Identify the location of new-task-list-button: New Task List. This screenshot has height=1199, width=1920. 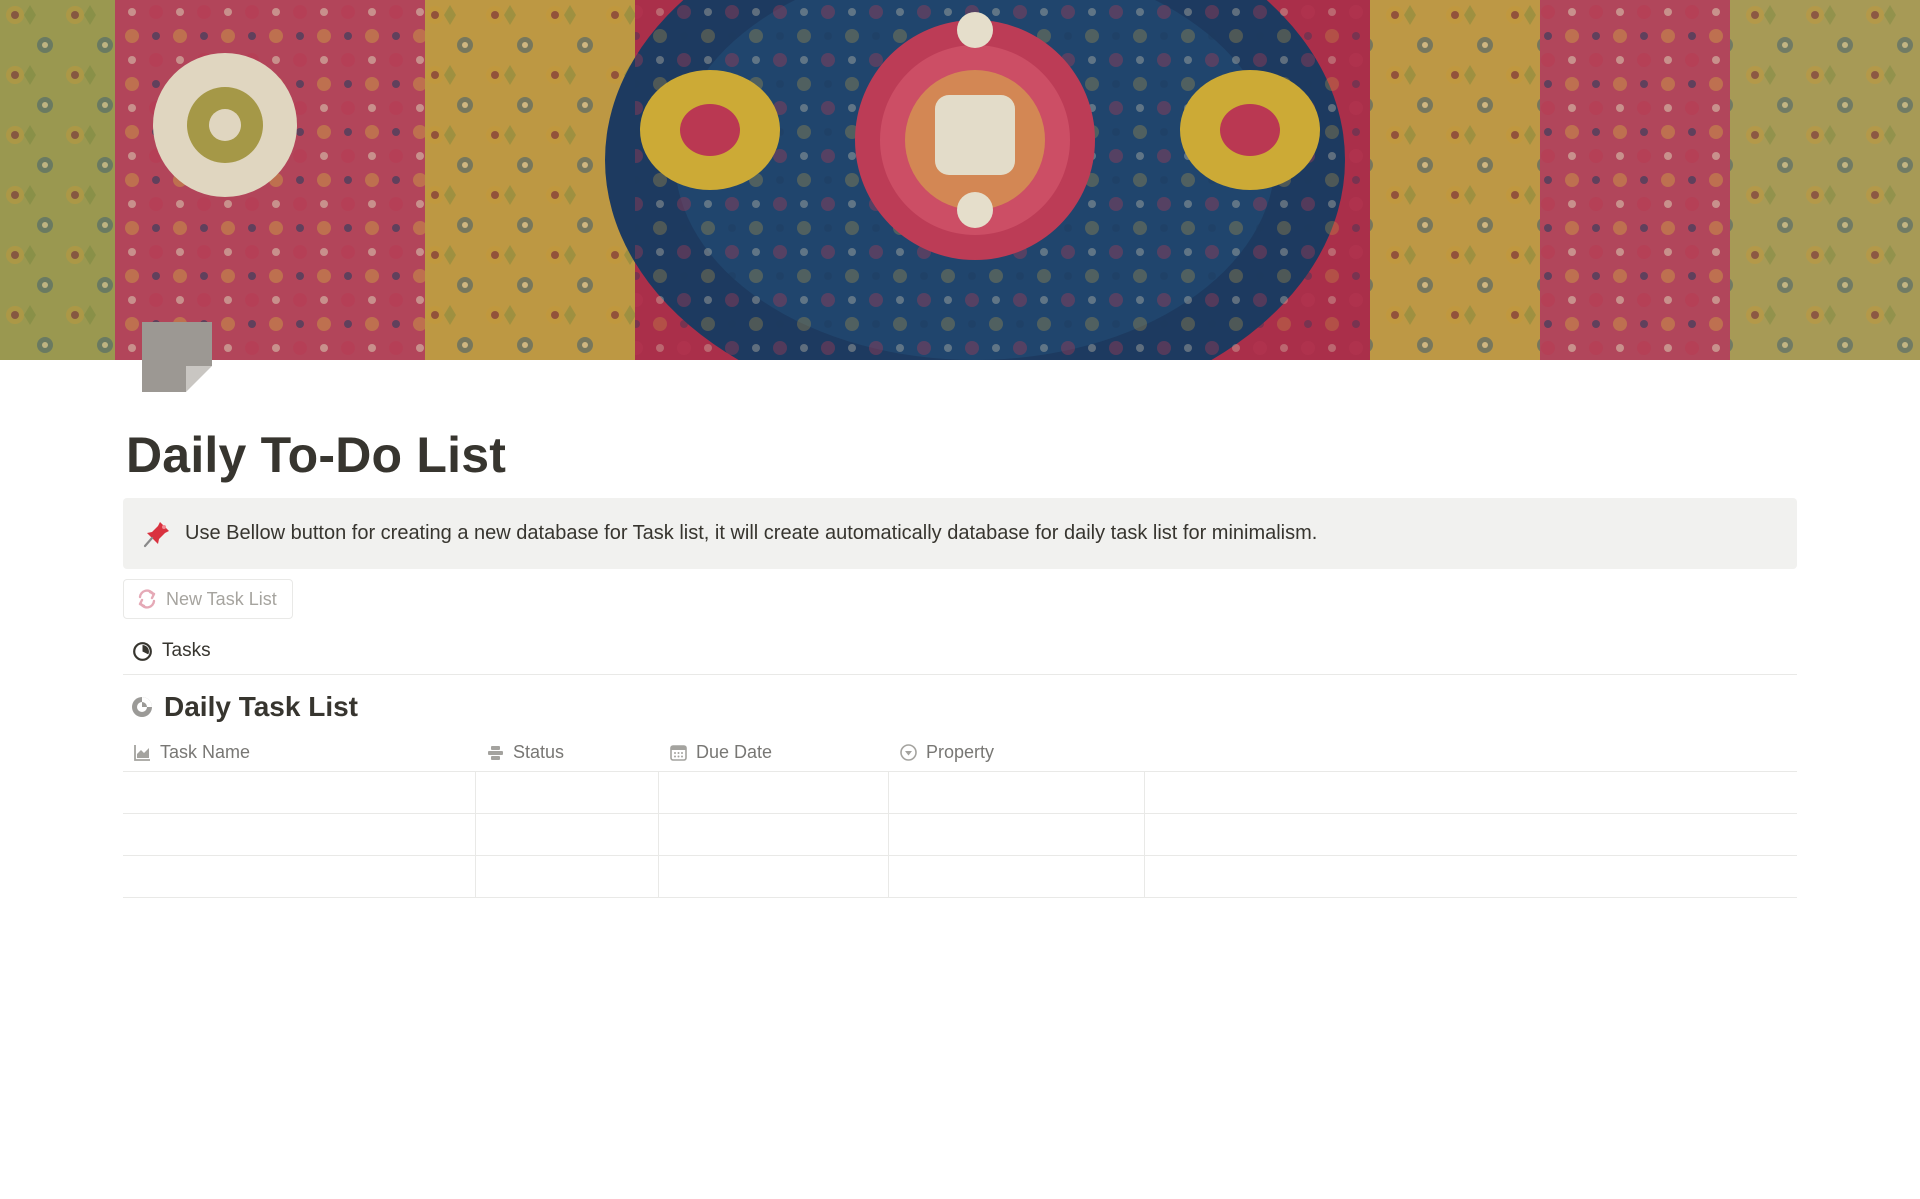
(208, 599).